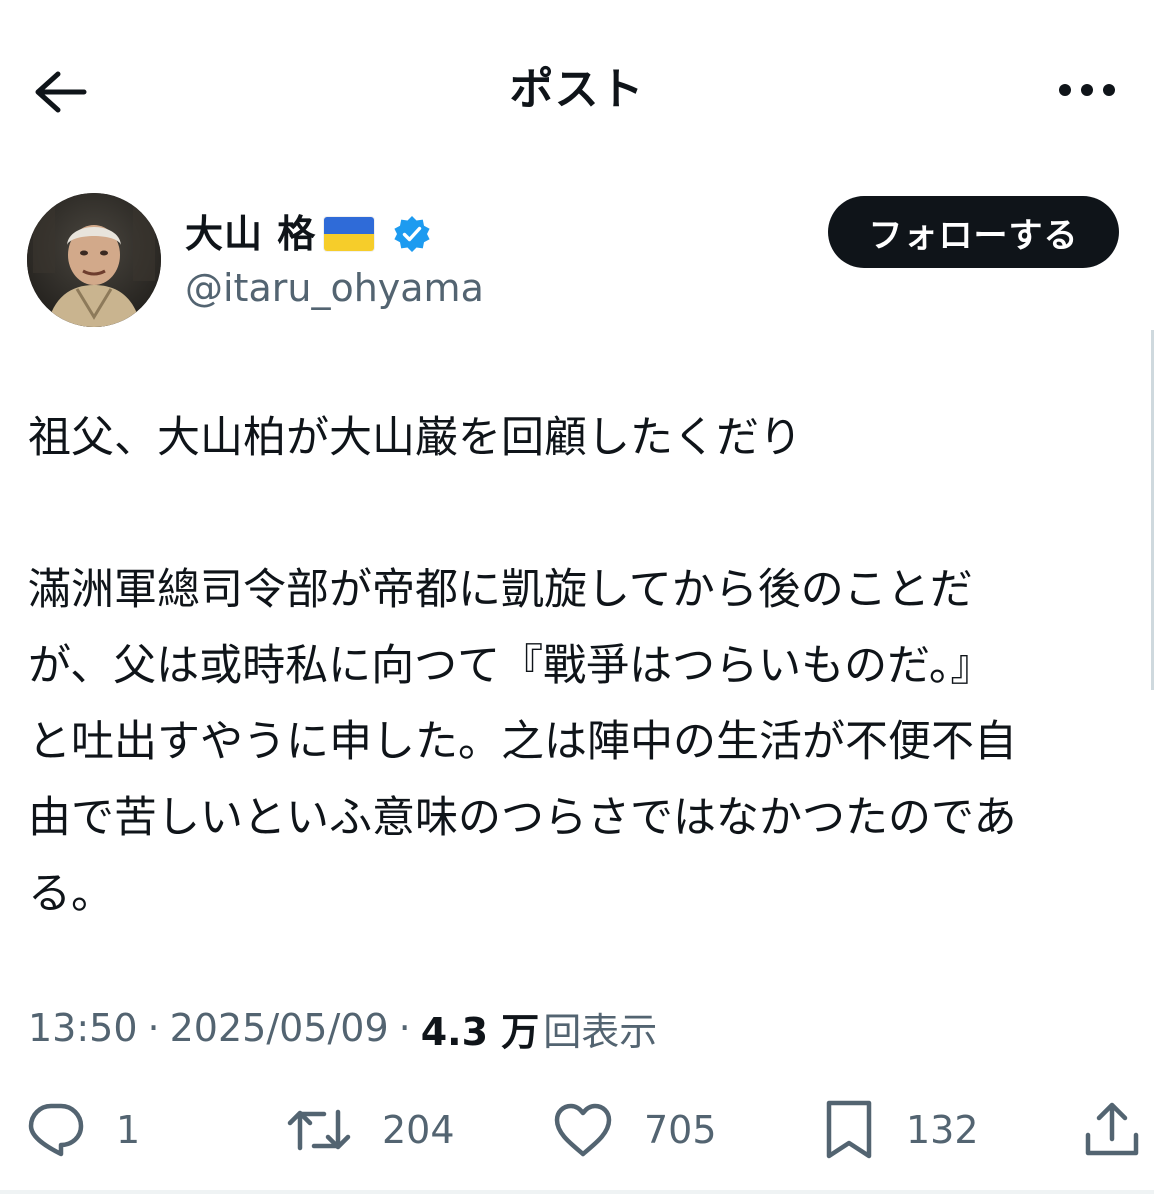  Describe the element at coordinates (583, 1130) in the screenshot. I see `heart-icon` at that location.